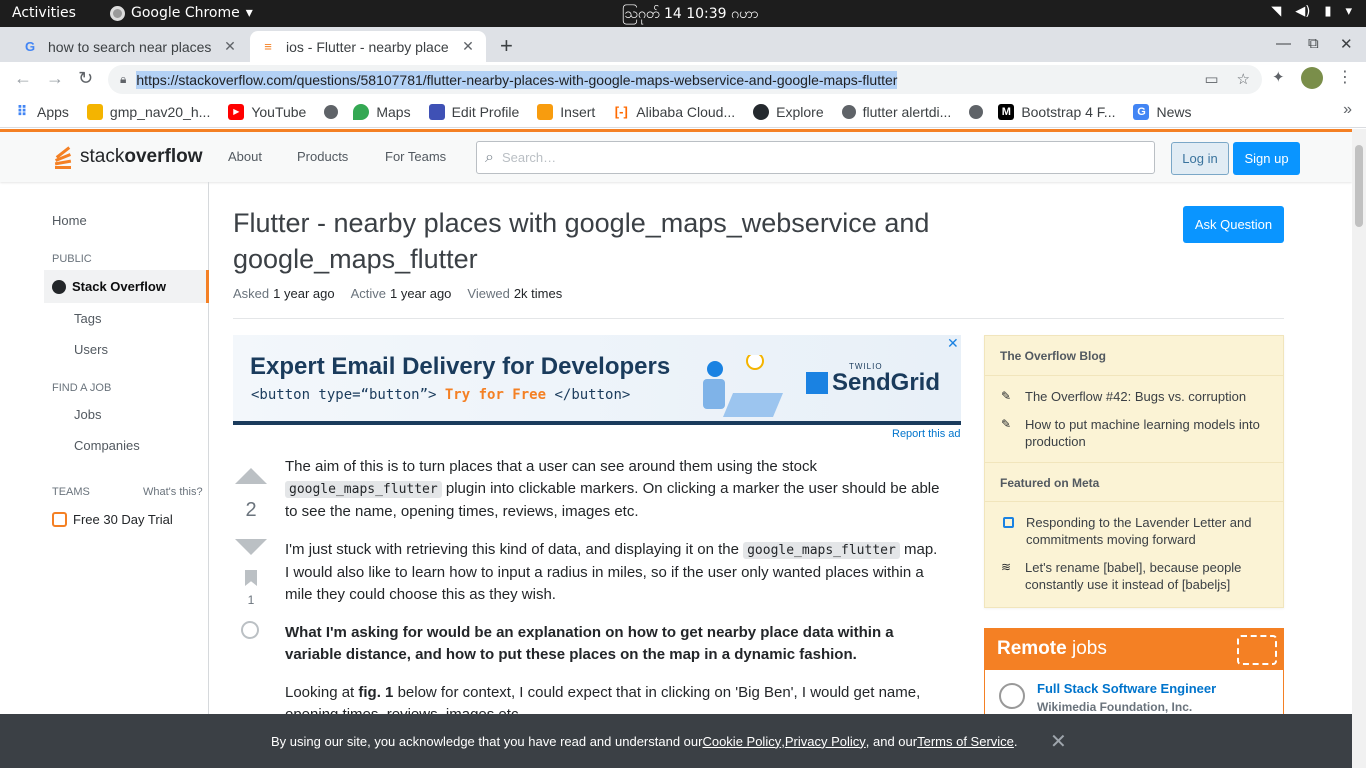  What do you see at coordinates (141, 156) in the screenshot?
I see `logo-text: stackoverflow` at bounding box center [141, 156].